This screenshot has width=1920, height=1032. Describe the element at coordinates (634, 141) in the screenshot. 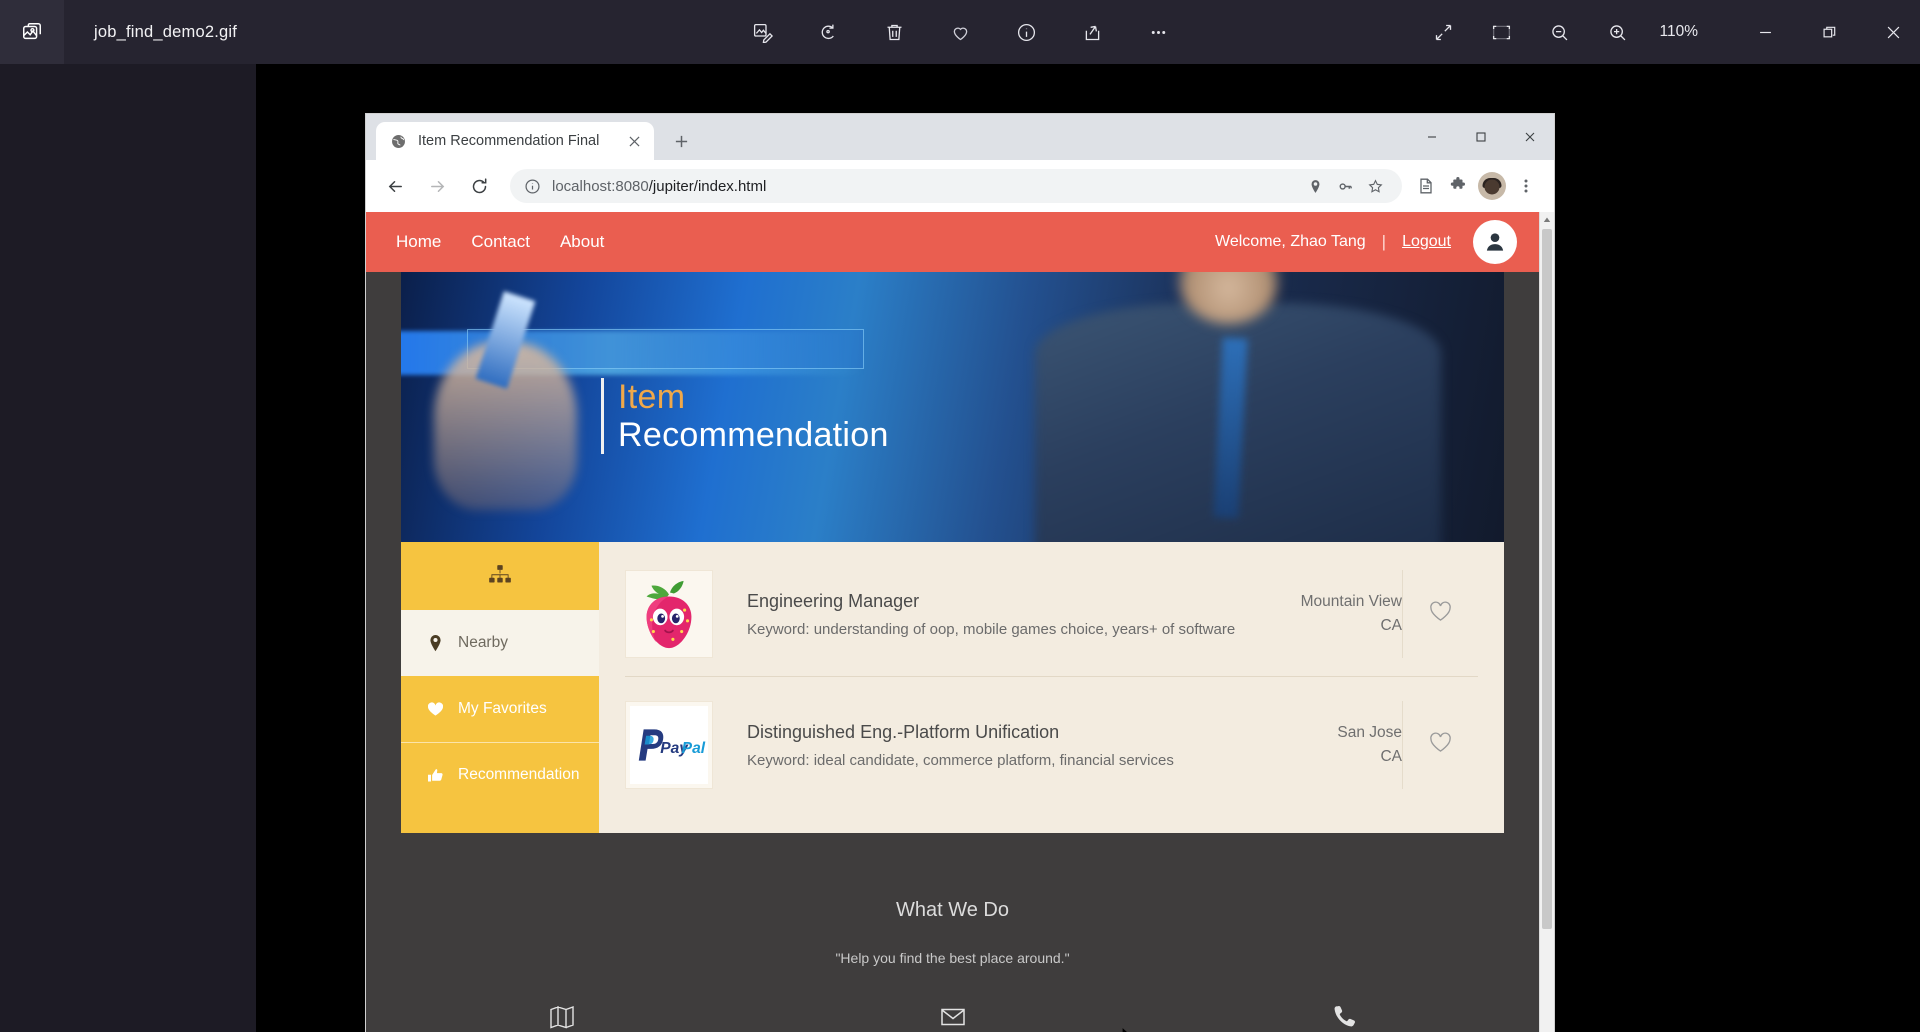

I see `close-tab-icon` at that location.